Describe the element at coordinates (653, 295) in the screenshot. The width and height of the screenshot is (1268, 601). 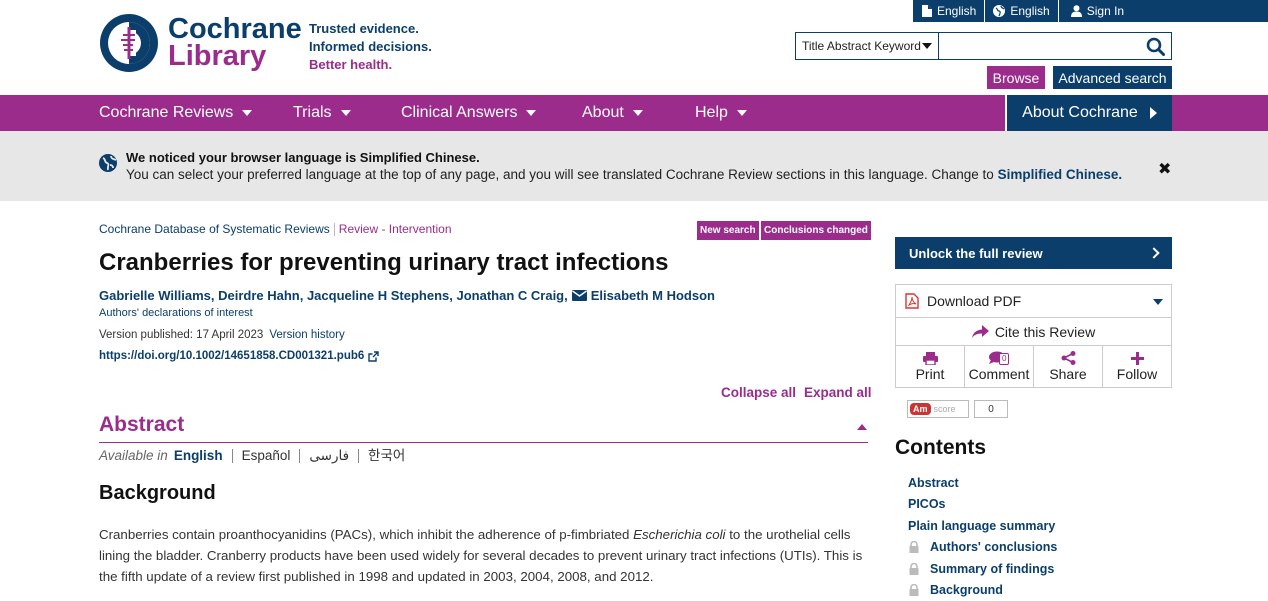
I see `corresponding-author: Elisabeth M Hodson` at that location.